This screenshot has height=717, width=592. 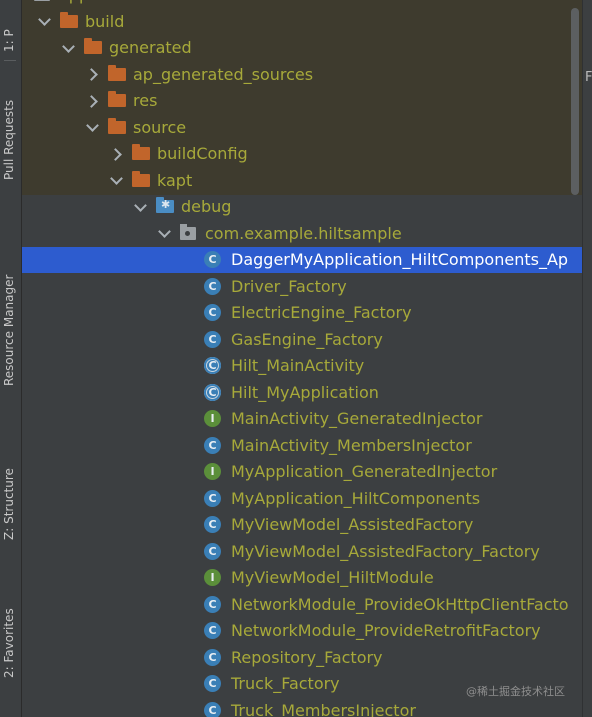 I want to click on tree-row-app: app, so click(x=307, y=4).